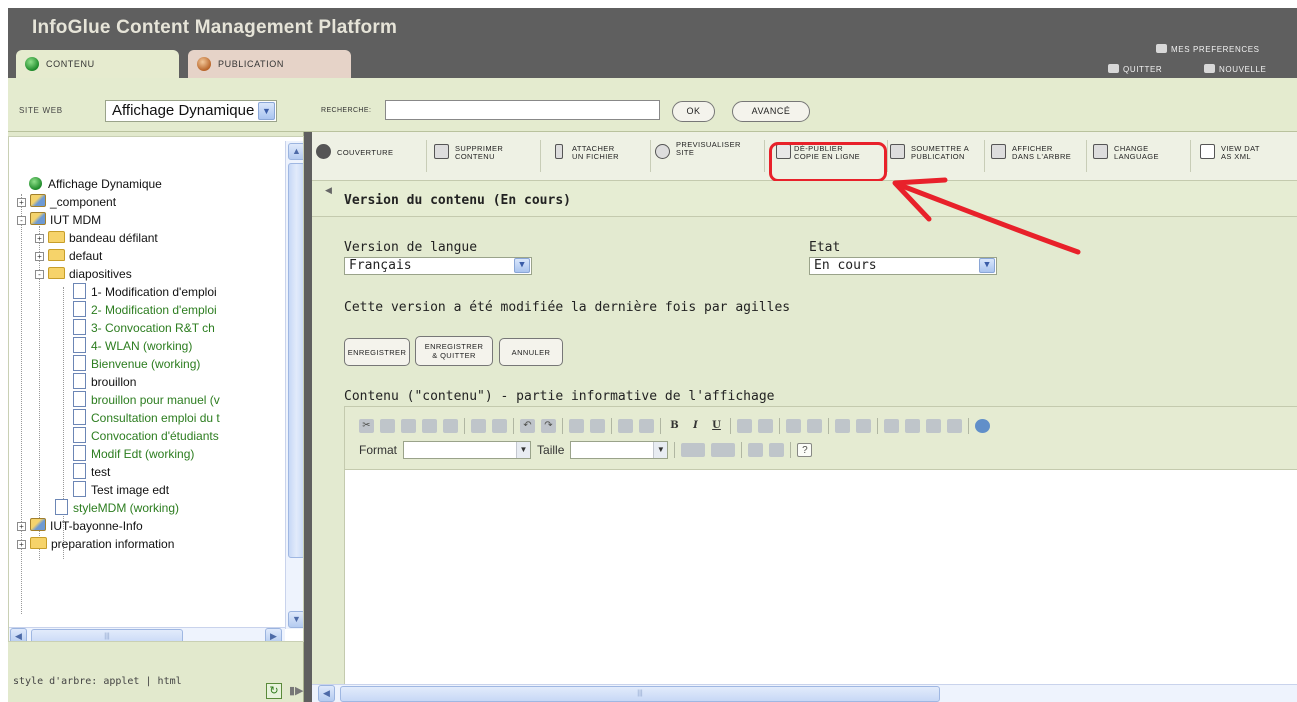  What do you see at coordinates (146, 400) in the screenshot?
I see `tree-item: brouillon pour manuel (v` at bounding box center [146, 400].